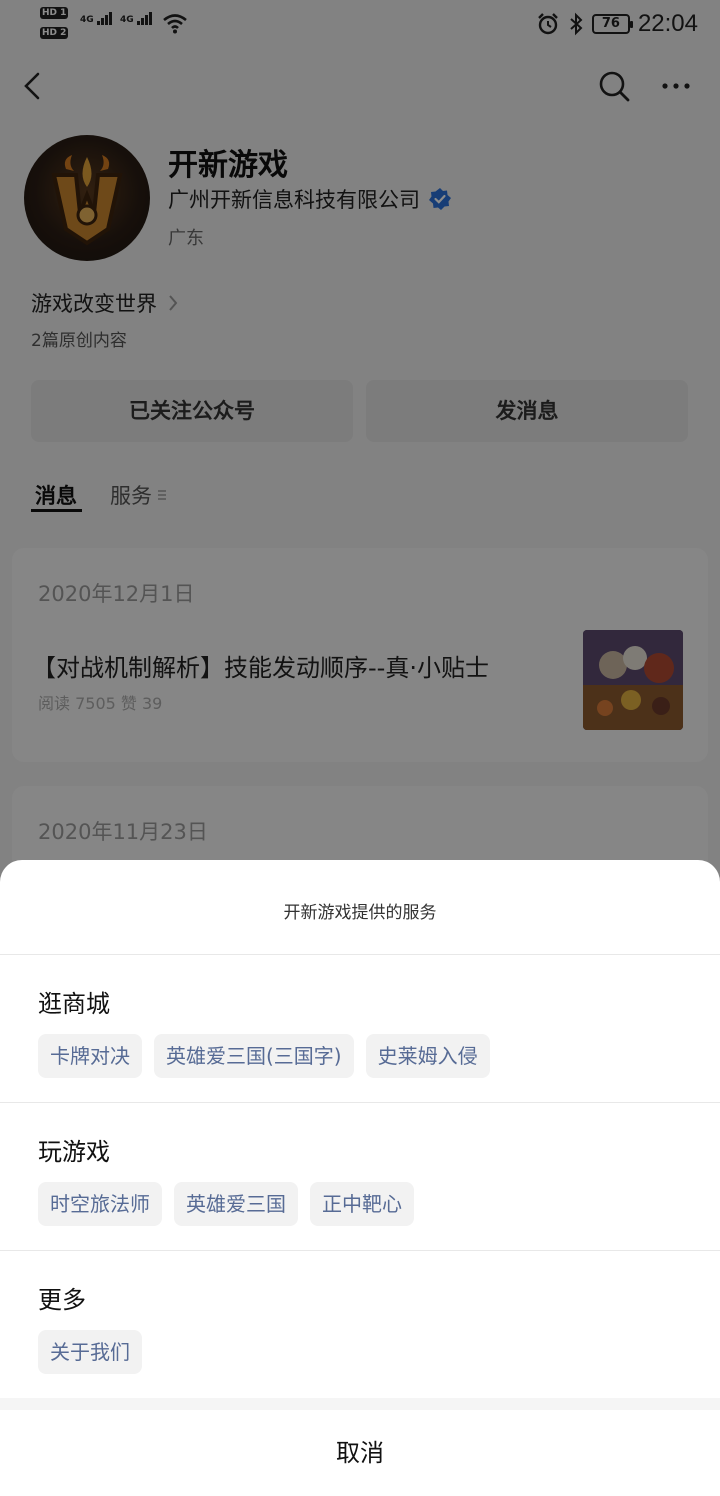 The height and width of the screenshot is (1496, 720). What do you see at coordinates (360, 1453) in the screenshot?
I see `cancel-button: 取消` at bounding box center [360, 1453].